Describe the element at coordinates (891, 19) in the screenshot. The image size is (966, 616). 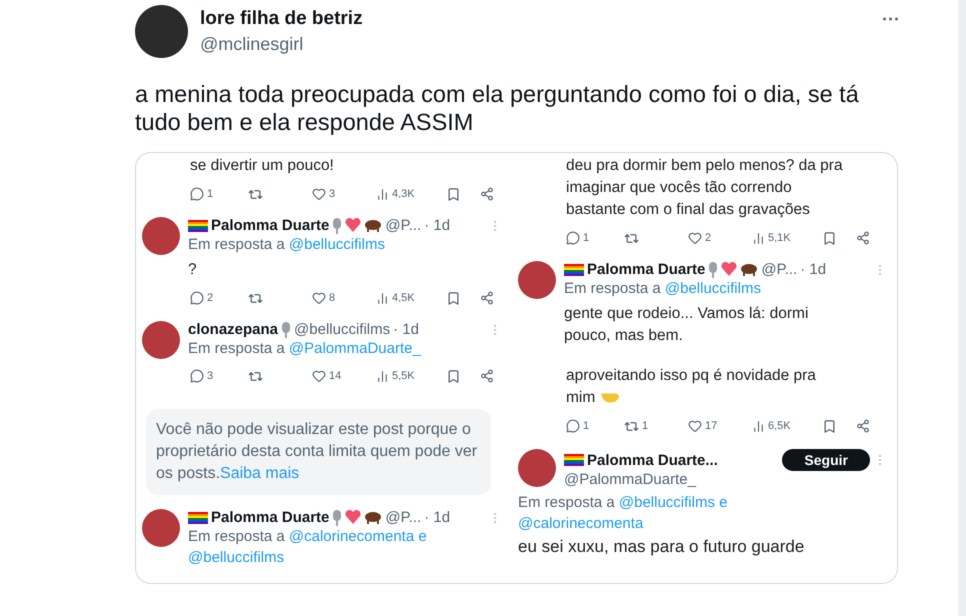
I see `more-menu: ···` at that location.